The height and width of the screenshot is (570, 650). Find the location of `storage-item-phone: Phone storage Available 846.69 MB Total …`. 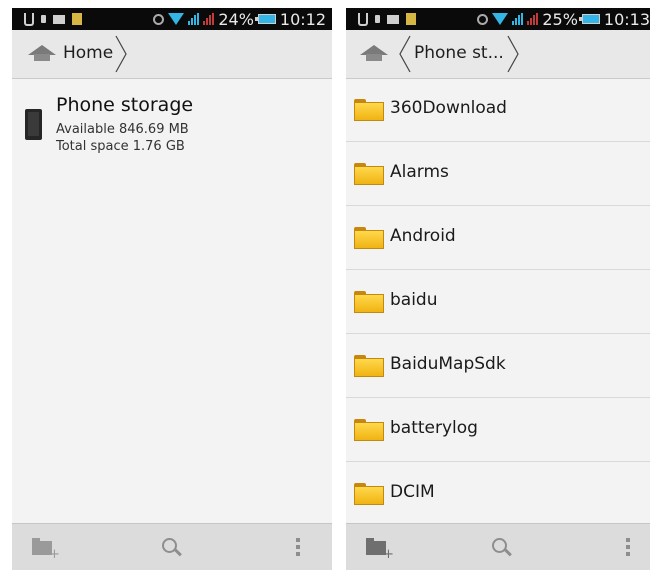

storage-item-phone: Phone storage Available 846.69 MB Total … is located at coordinates (172, 123).